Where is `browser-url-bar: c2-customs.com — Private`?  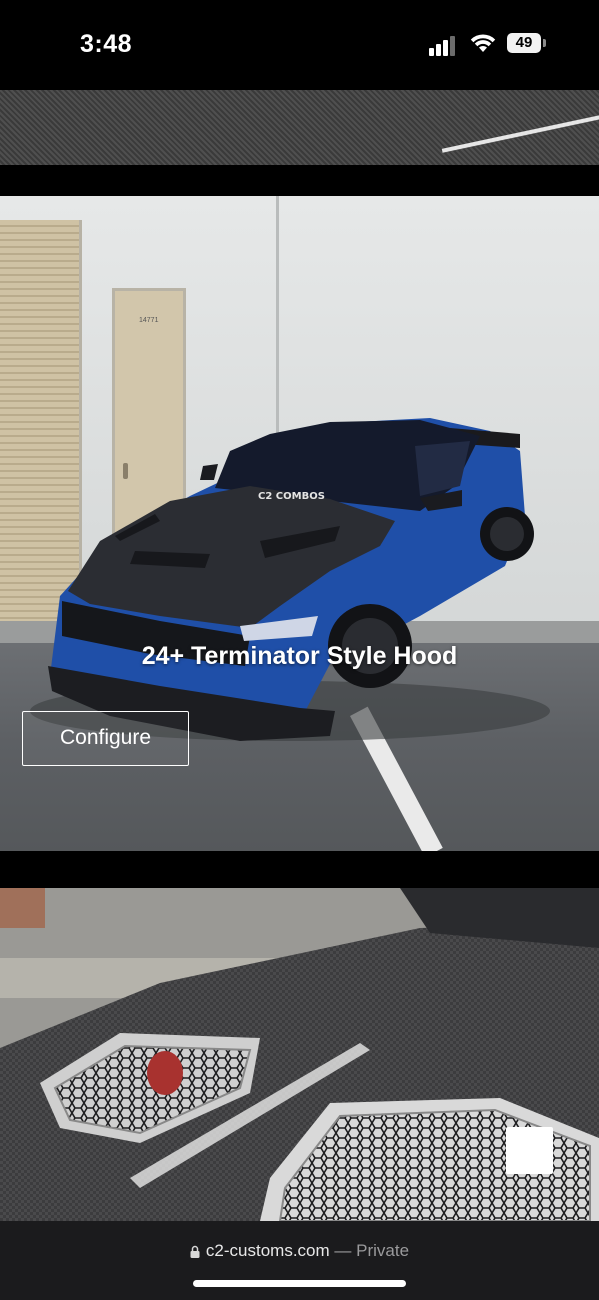
browser-url-bar: c2-customs.com — Private is located at coordinates (299, 1260).